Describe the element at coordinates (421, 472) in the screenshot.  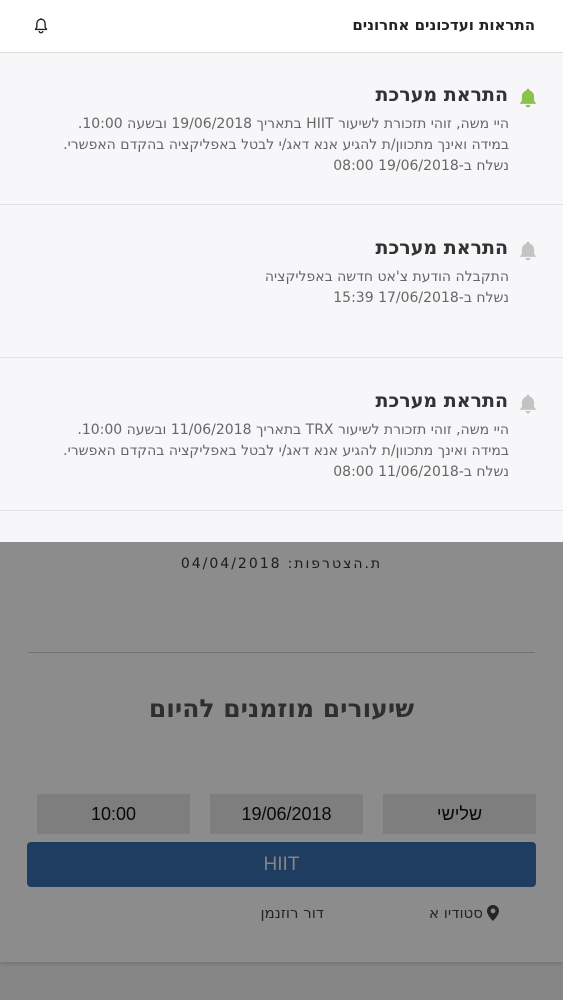
I see `notification-sent-time: נשלח ב-11/06/2018 08:00` at that location.